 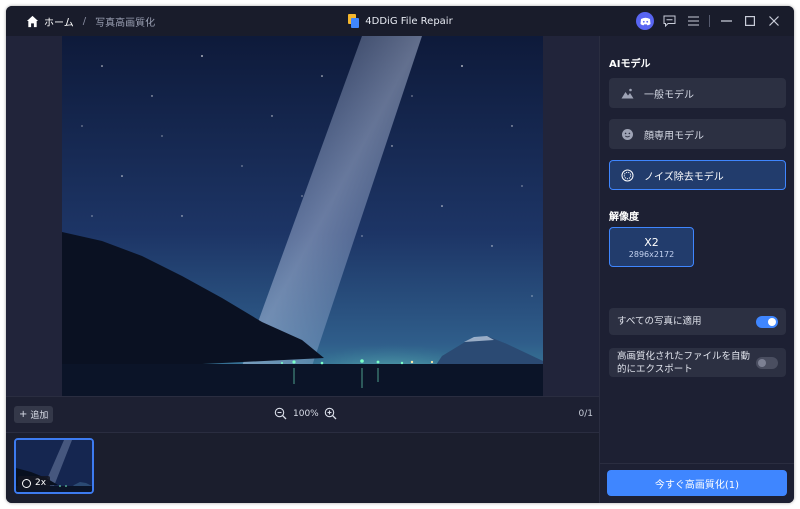 I want to click on app-title-text: 4DDiG File Repair, so click(x=409, y=21).